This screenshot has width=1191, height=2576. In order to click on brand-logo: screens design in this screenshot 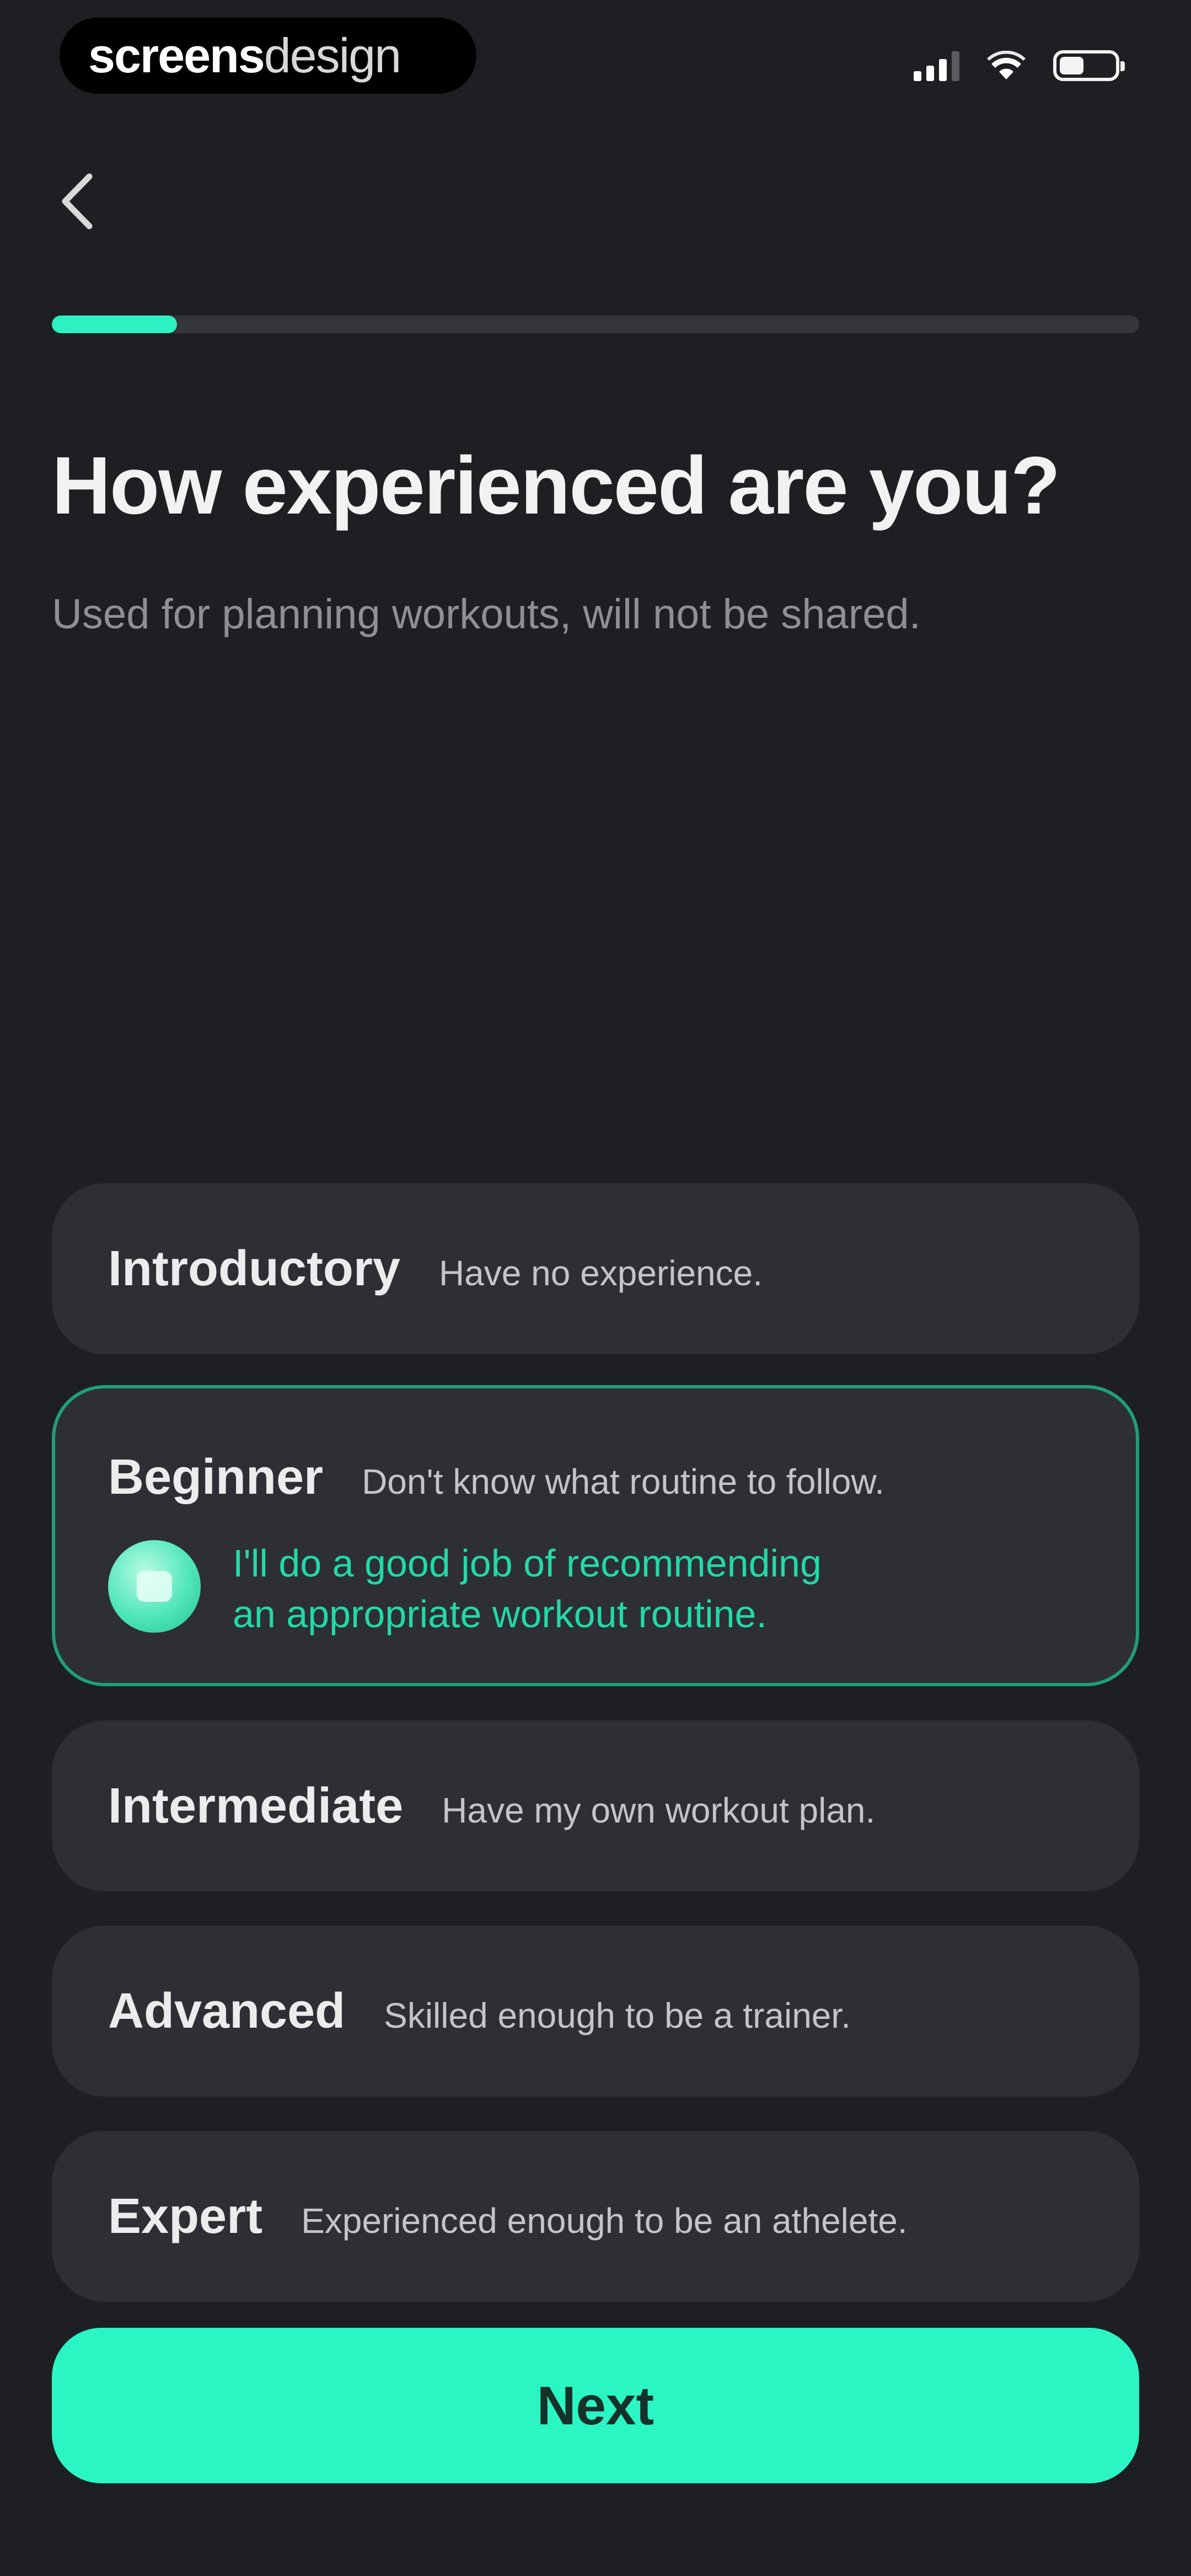, I will do `click(268, 56)`.